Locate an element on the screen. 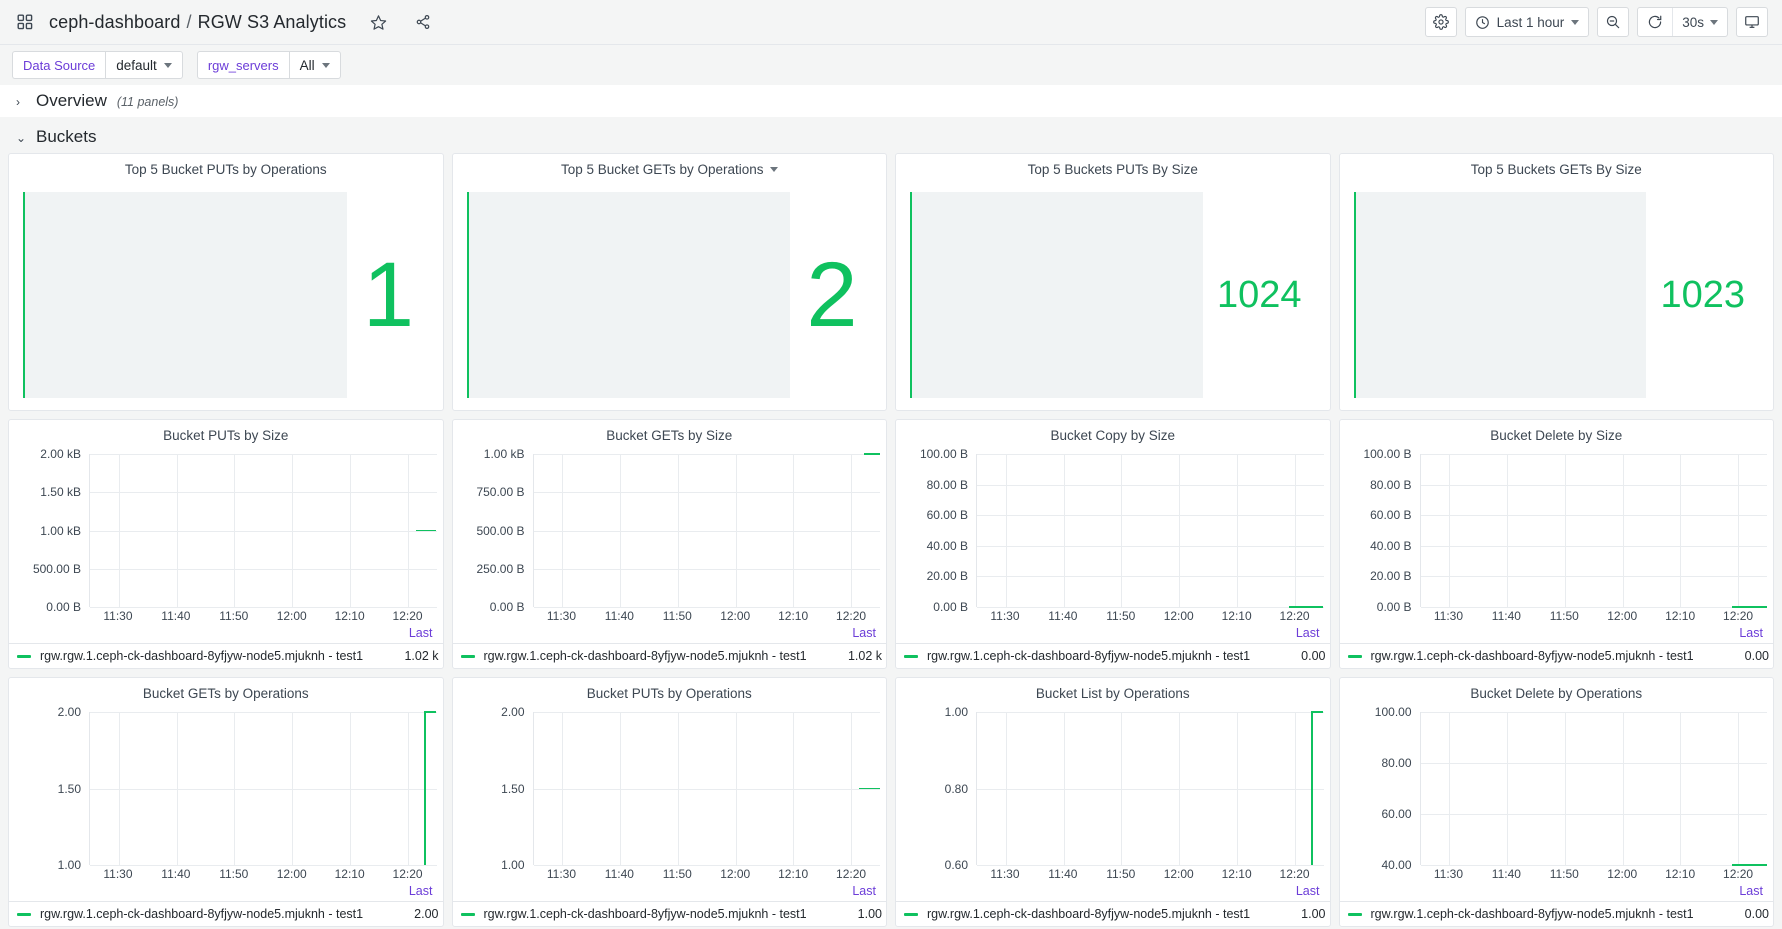  panel-header: Bucket GETs by Operations is located at coordinates (226, 693).